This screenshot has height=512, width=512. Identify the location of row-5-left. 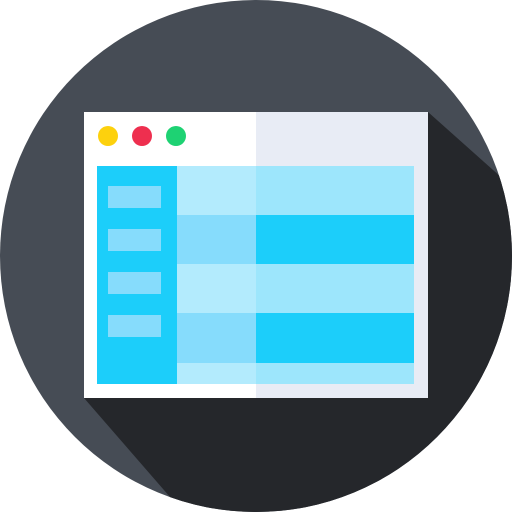
(216, 373).